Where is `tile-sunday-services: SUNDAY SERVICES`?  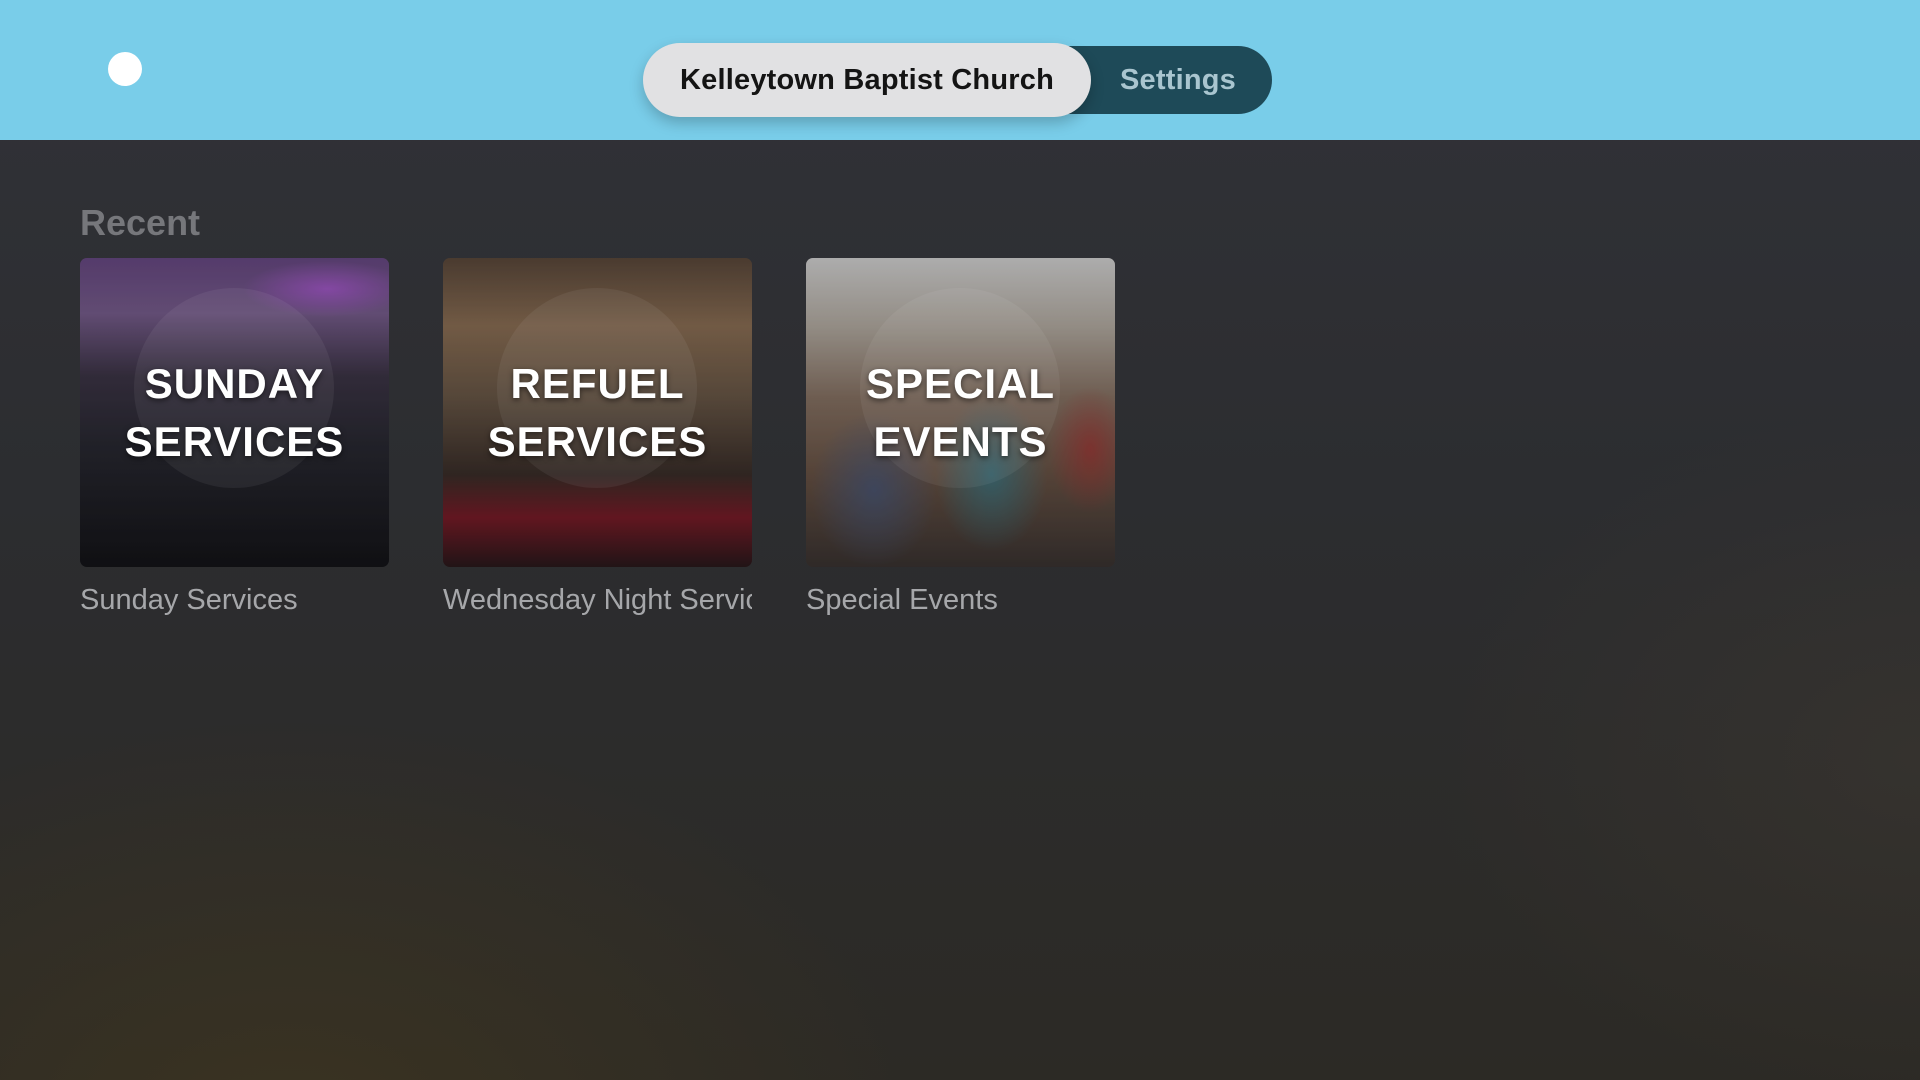
tile-sunday-services: SUNDAY SERVICES is located at coordinates (234, 412).